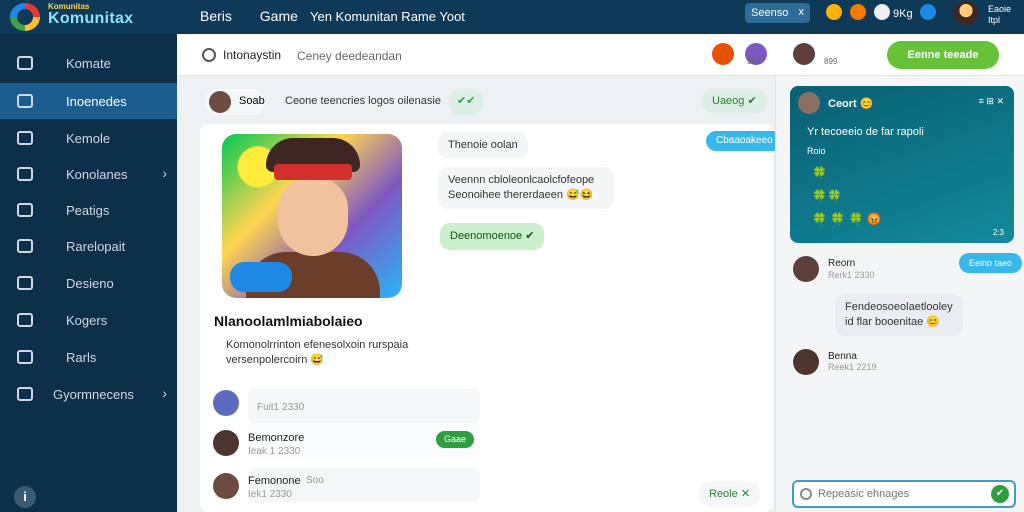 The height and width of the screenshot is (512, 1024). I want to click on emoji-row: 🍀 🍀 🍀 😡, so click(847, 219).